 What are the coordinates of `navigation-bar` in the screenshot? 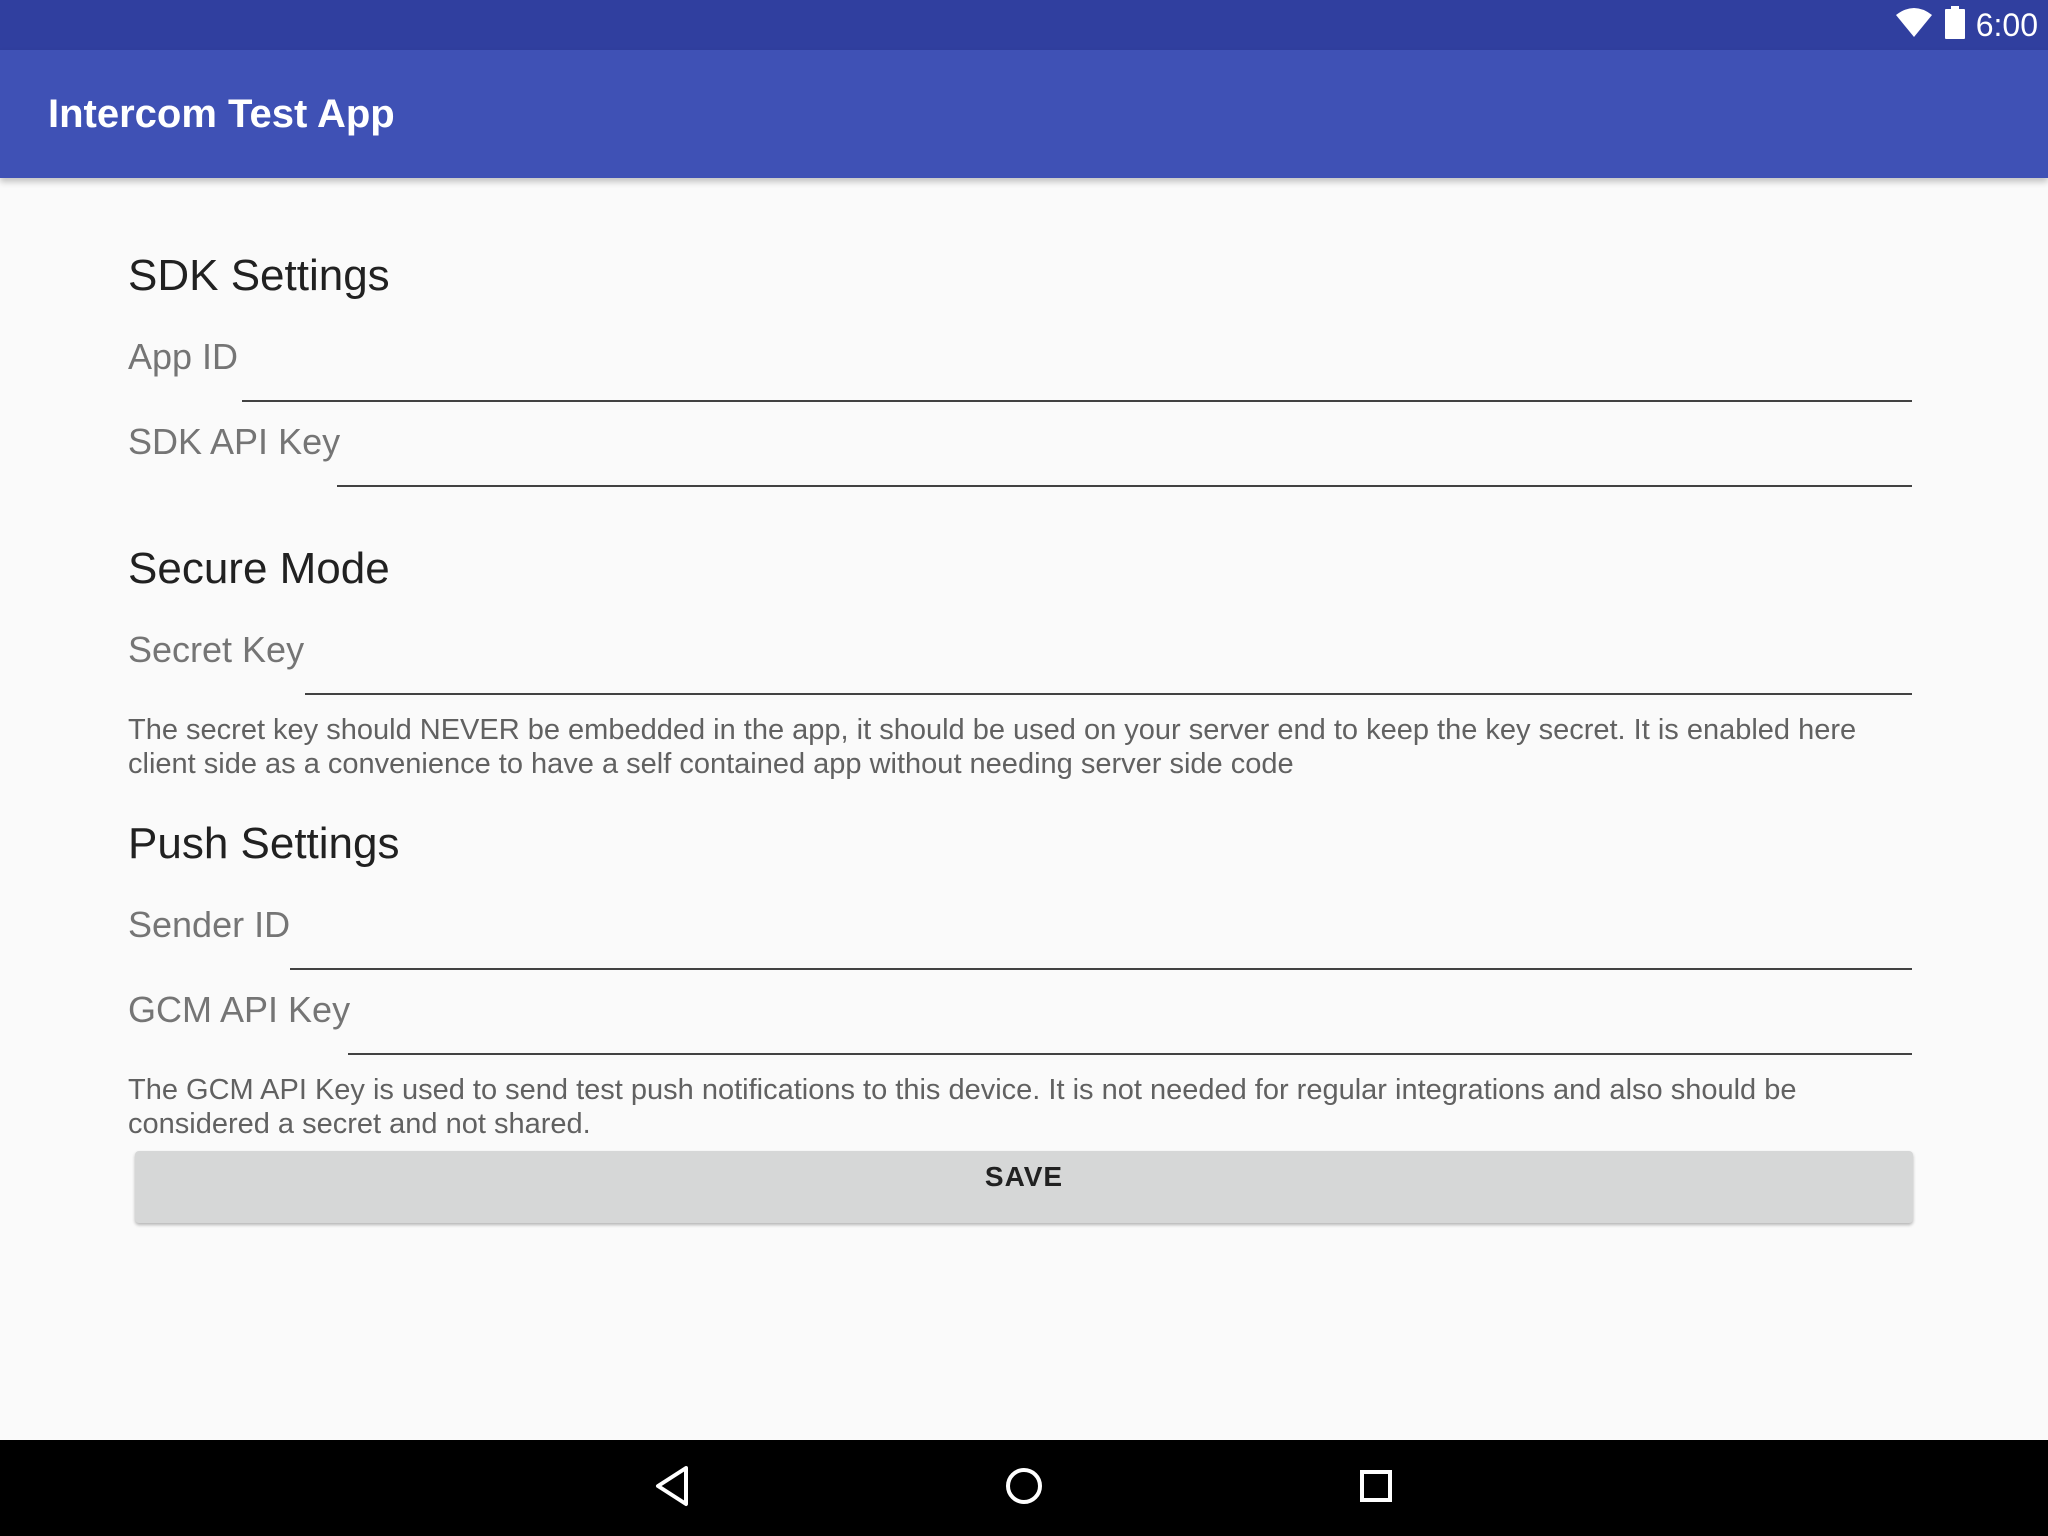 It's located at (1024, 1488).